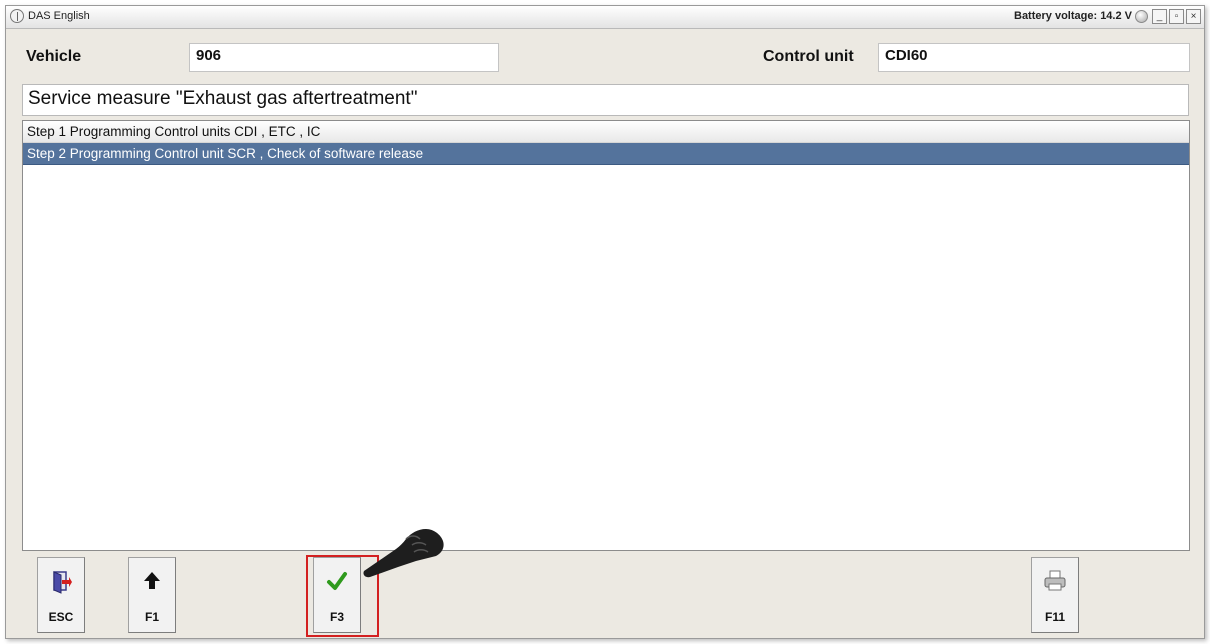  I want to click on f11-key-label: F11, so click(1054, 617).